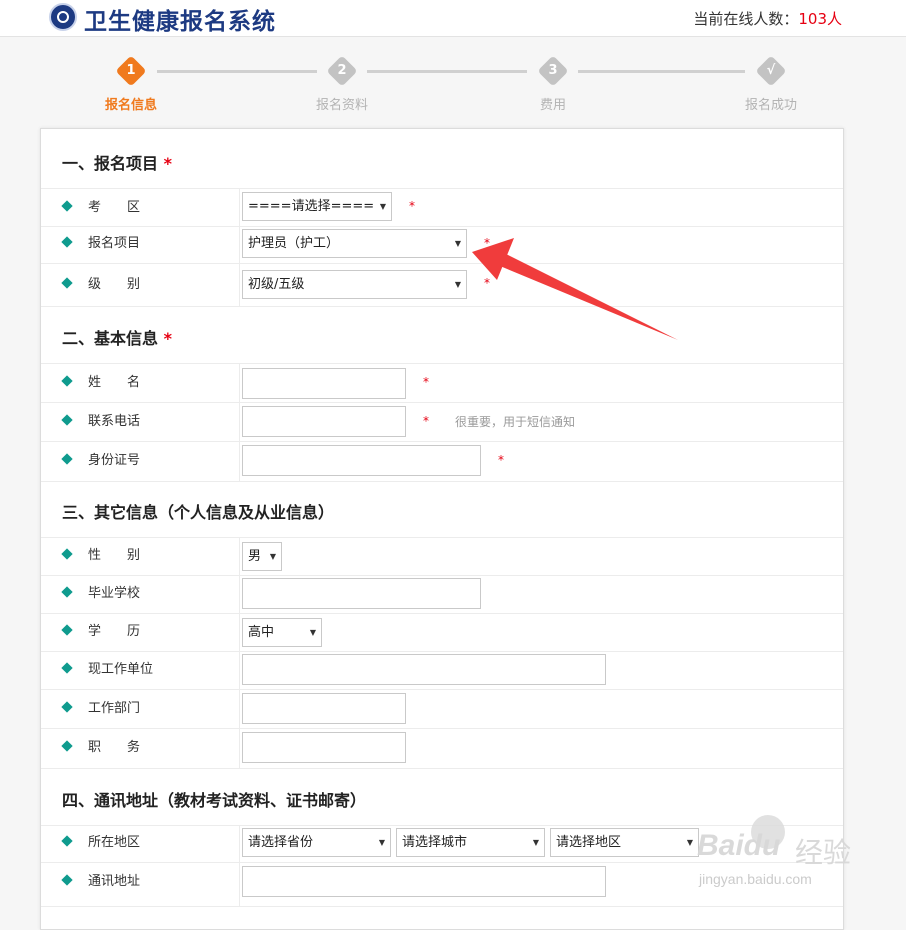 This screenshot has width=906, height=930. What do you see at coordinates (100, 594) in the screenshot?
I see `label-school: 毕业学校` at bounding box center [100, 594].